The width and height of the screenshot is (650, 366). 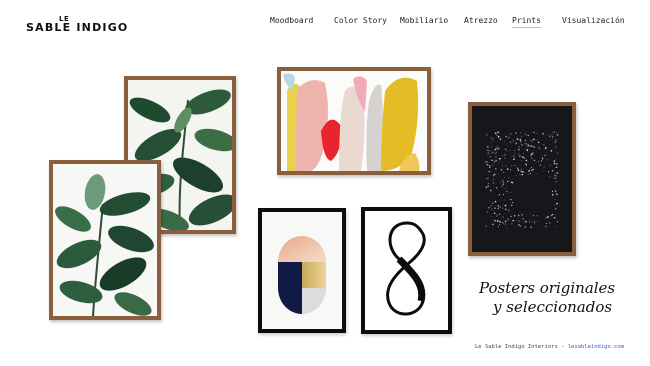 I want to click on nav-item-mobiliario: Mobiliario, so click(x=424, y=20).